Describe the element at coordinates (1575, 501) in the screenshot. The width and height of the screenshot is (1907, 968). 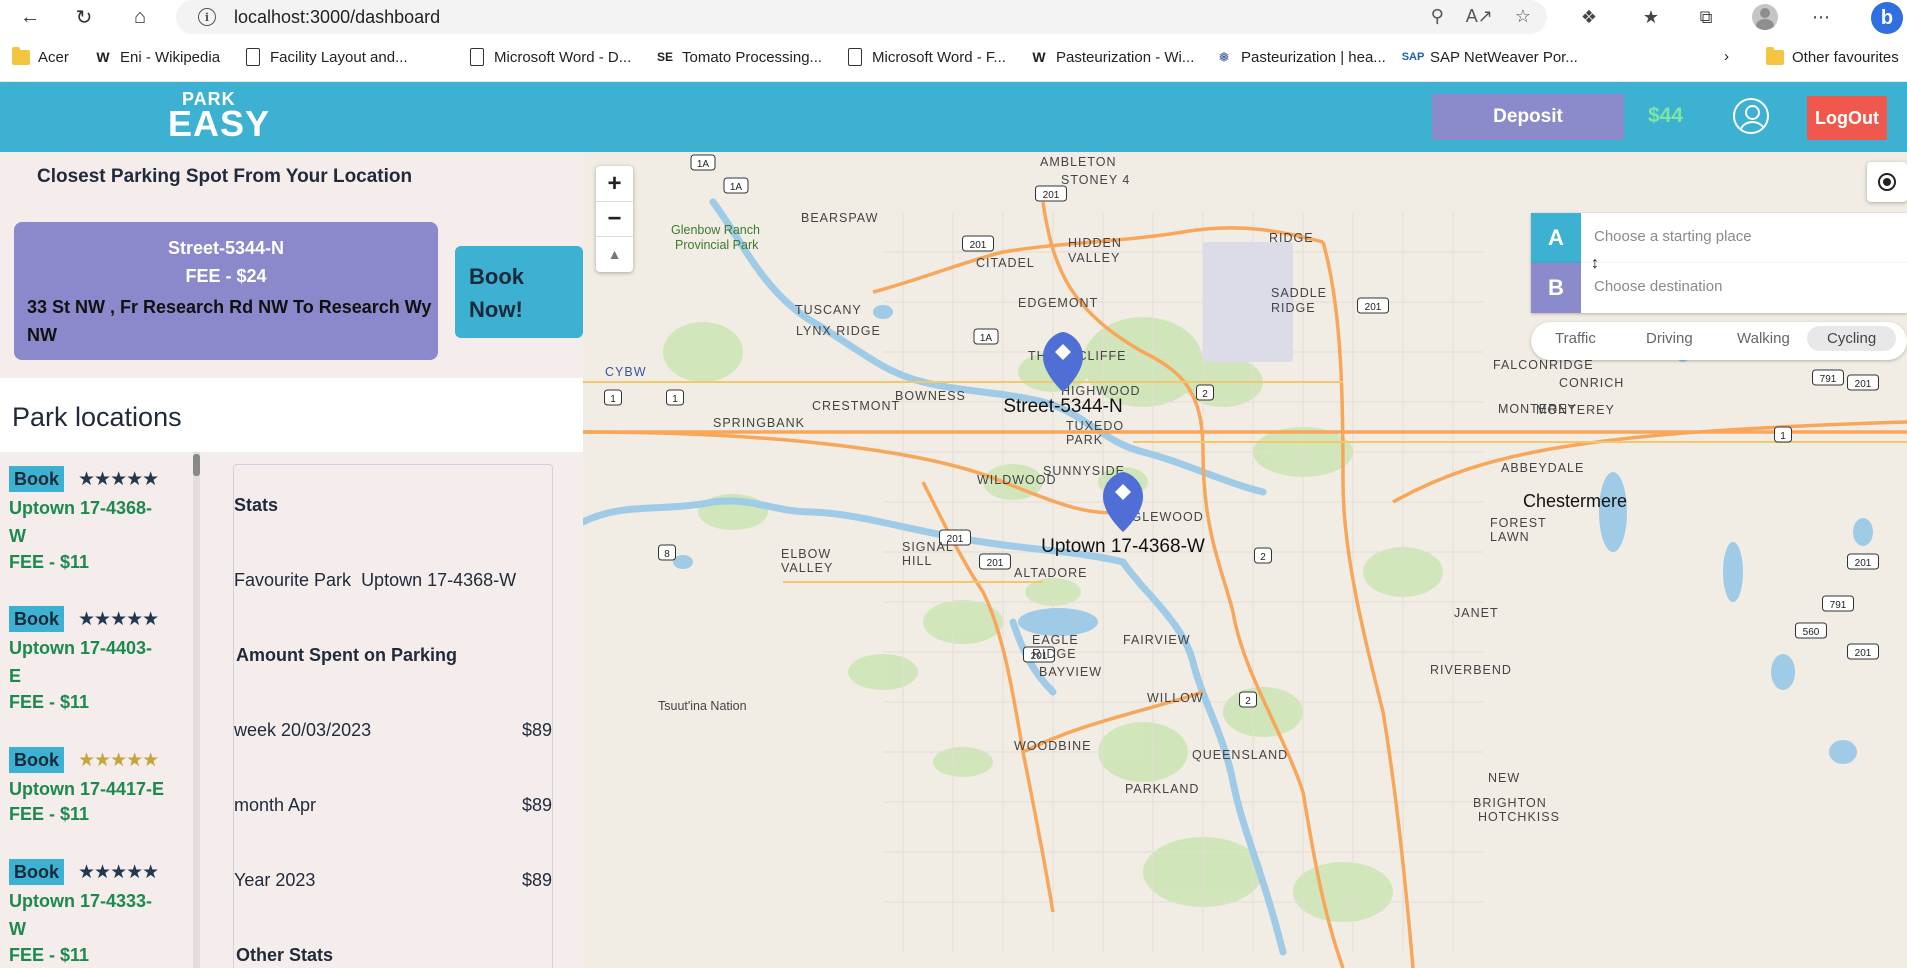
I see `map-place-label: Chestermere` at that location.